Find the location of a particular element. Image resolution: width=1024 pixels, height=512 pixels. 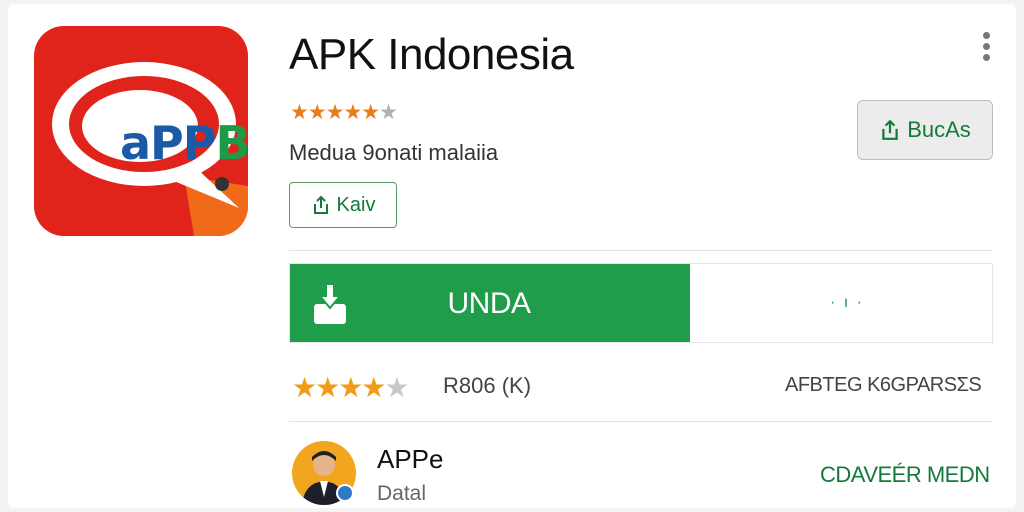

download-button: UNDA · ı · is located at coordinates (641, 303).